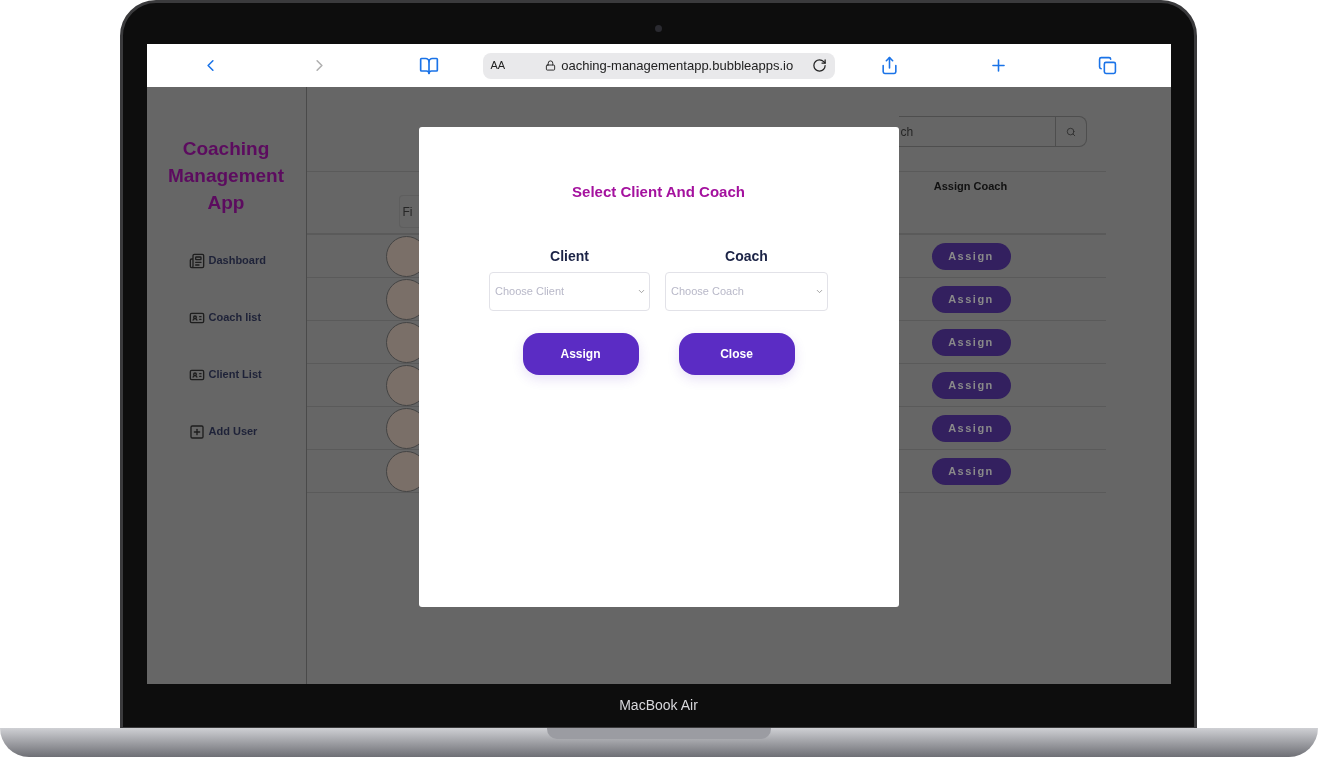  Describe the element at coordinates (746, 291) in the screenshot. I see `select-field: Choose Coach` at that location.